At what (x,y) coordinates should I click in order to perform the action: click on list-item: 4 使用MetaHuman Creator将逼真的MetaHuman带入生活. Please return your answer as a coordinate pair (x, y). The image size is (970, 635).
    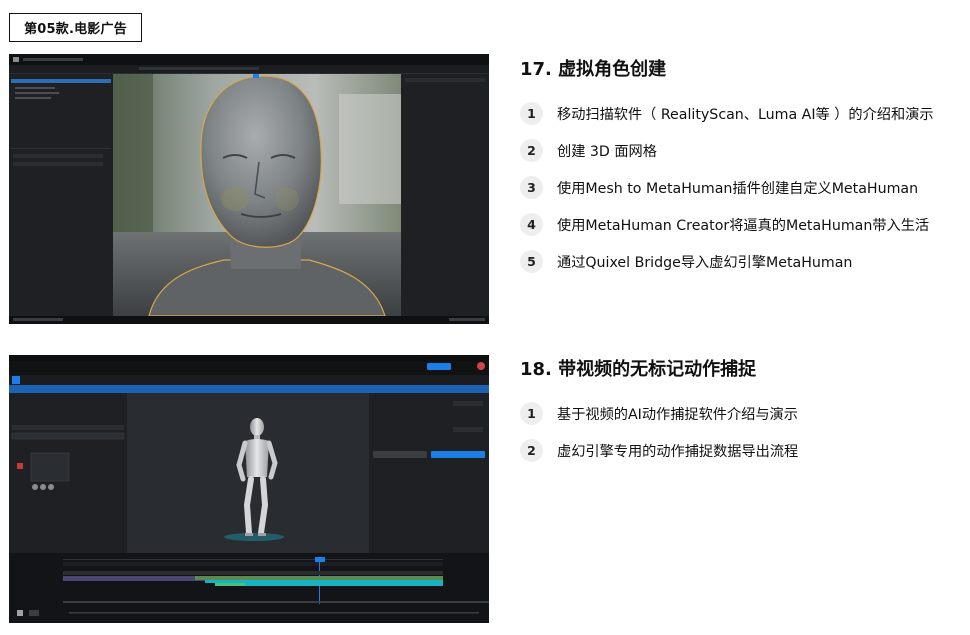
    Looking at the image, I should click on (727, 224).